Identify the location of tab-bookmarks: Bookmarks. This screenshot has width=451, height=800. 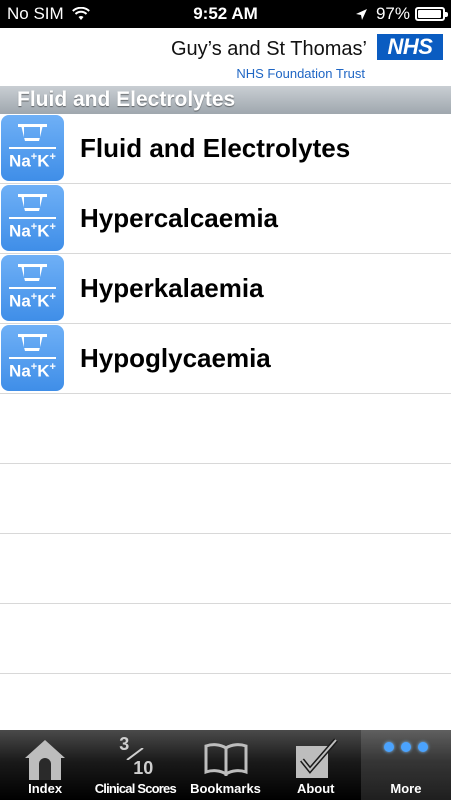
(225, 765).